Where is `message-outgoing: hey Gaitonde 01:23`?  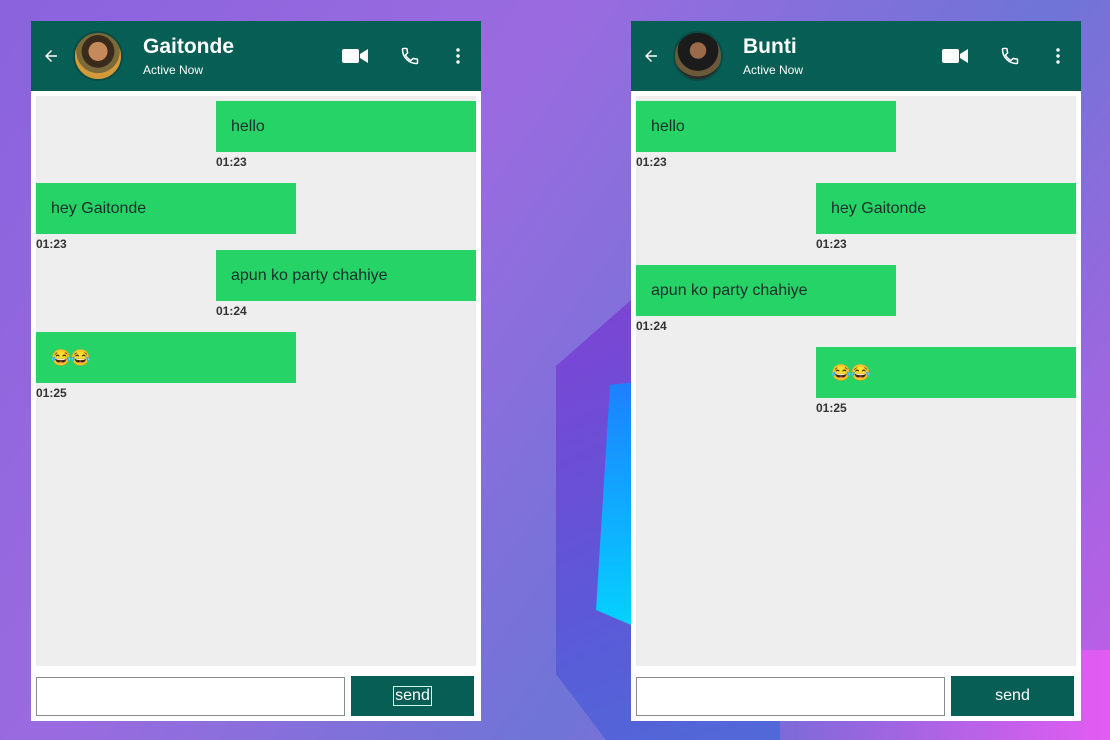 message-outgoing: hey Gaitonde 01:23 is located at coordinates (946, 217).